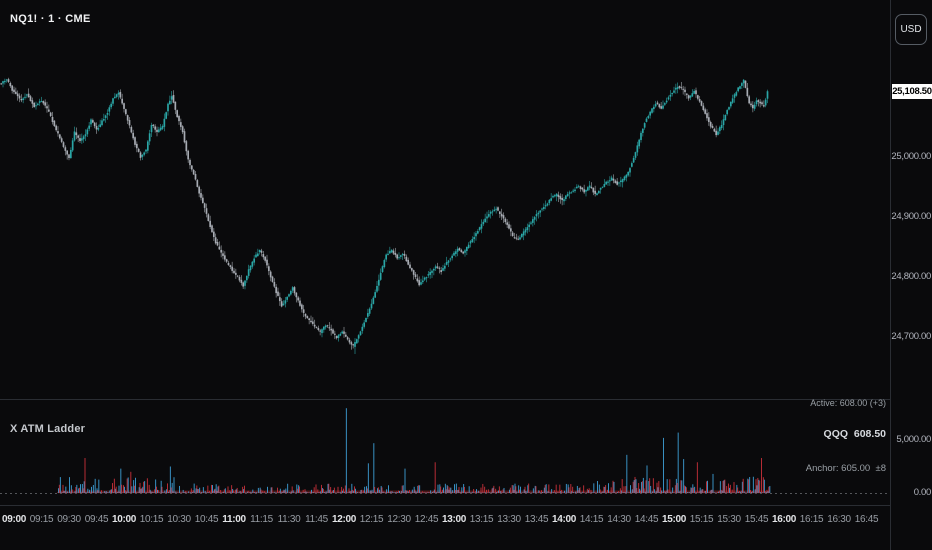 Image resolution: width=932 pixels, height=550 pixels. Describe the element at coordinates (913, 439) in the screenshot. I see `volume-tick-label: 5,000.00` at that location.